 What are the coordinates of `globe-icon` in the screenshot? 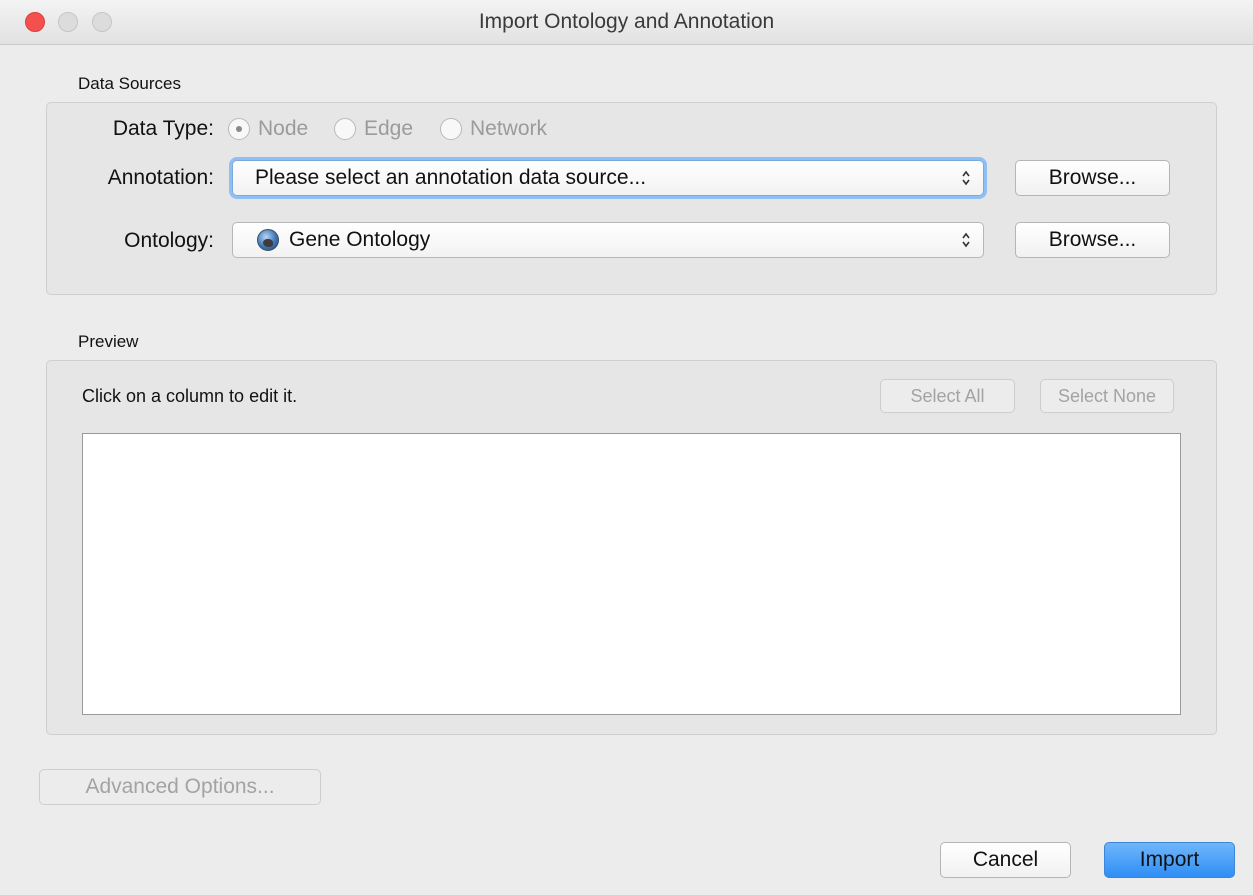 It's located at (268, 240).